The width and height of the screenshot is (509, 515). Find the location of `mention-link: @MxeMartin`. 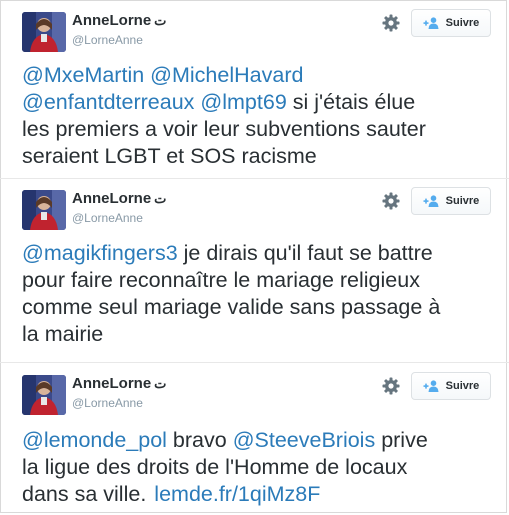

mention-link: @MxeMartin is located at coordinates (83, 75).